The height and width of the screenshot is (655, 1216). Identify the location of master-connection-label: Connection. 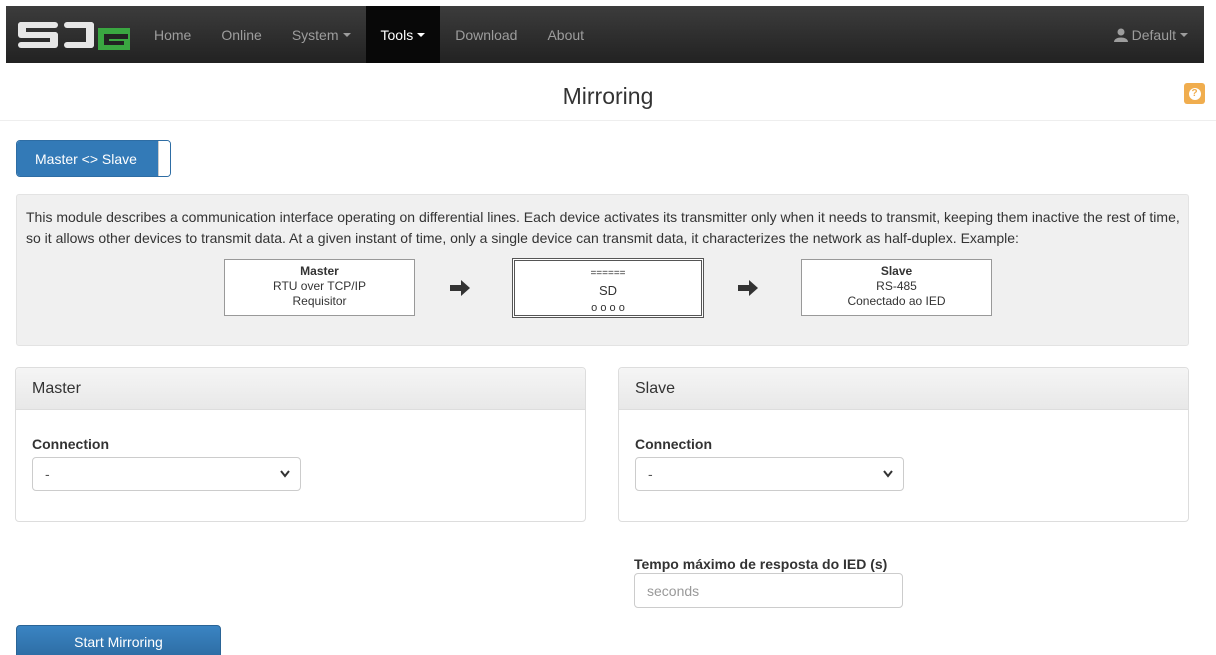
(70, 444).